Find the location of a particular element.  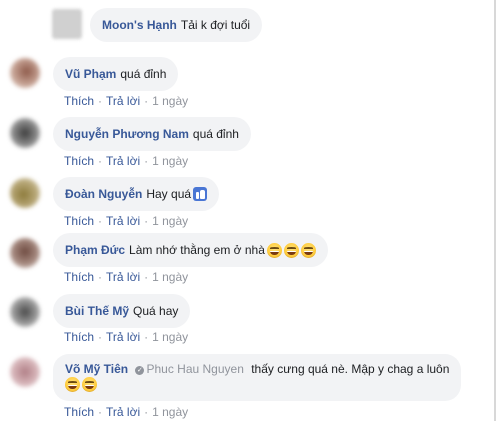

tagged-user-name: Phuc Hau Nguyen is located at coordinates (194, 369).